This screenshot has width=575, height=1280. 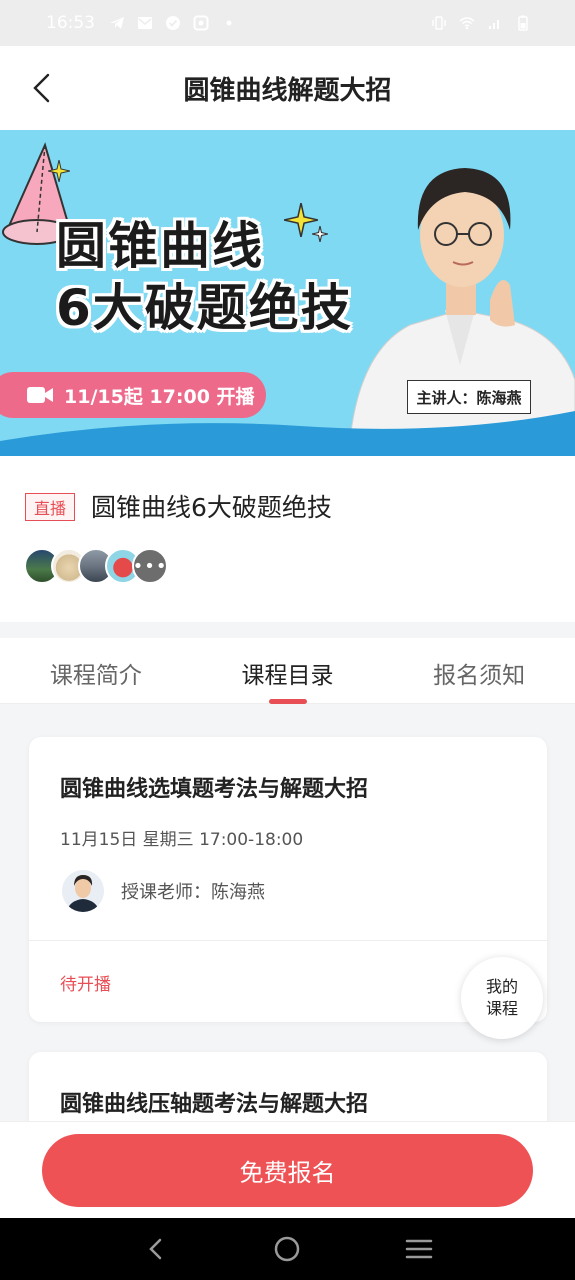 I want to click on mail-icon, so click(x=145, y=23).